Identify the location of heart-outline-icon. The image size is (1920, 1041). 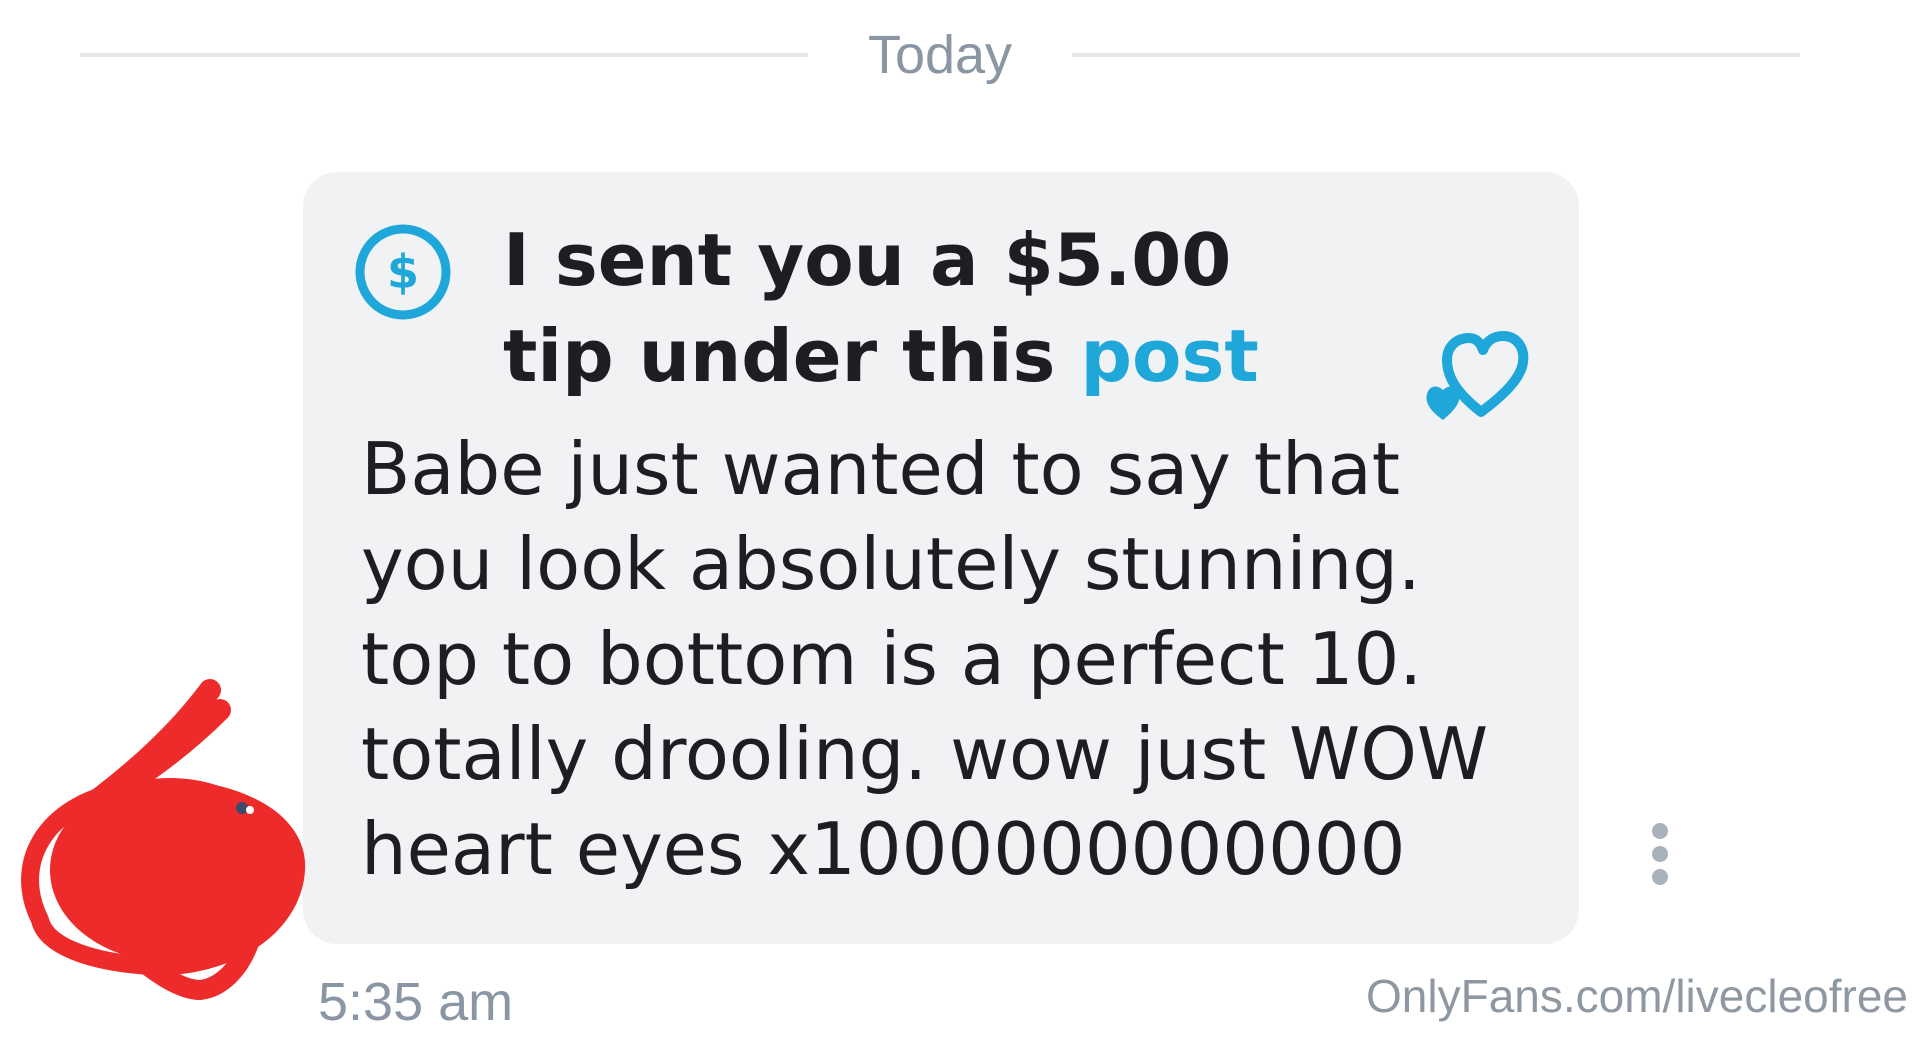
(1479, 372).